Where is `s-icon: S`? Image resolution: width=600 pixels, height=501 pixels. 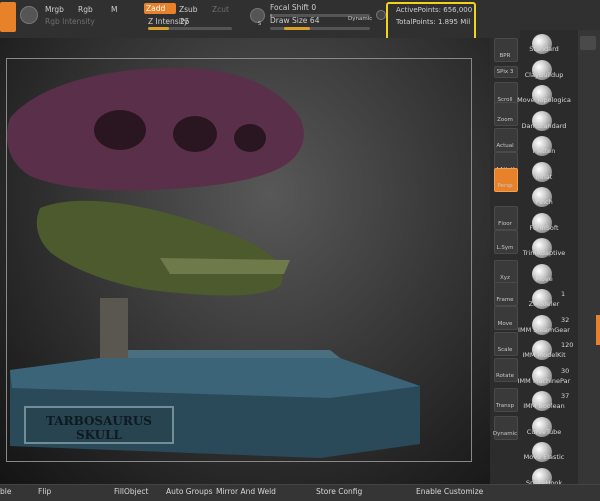 s-icon: S is located at coordinates (260, 24).